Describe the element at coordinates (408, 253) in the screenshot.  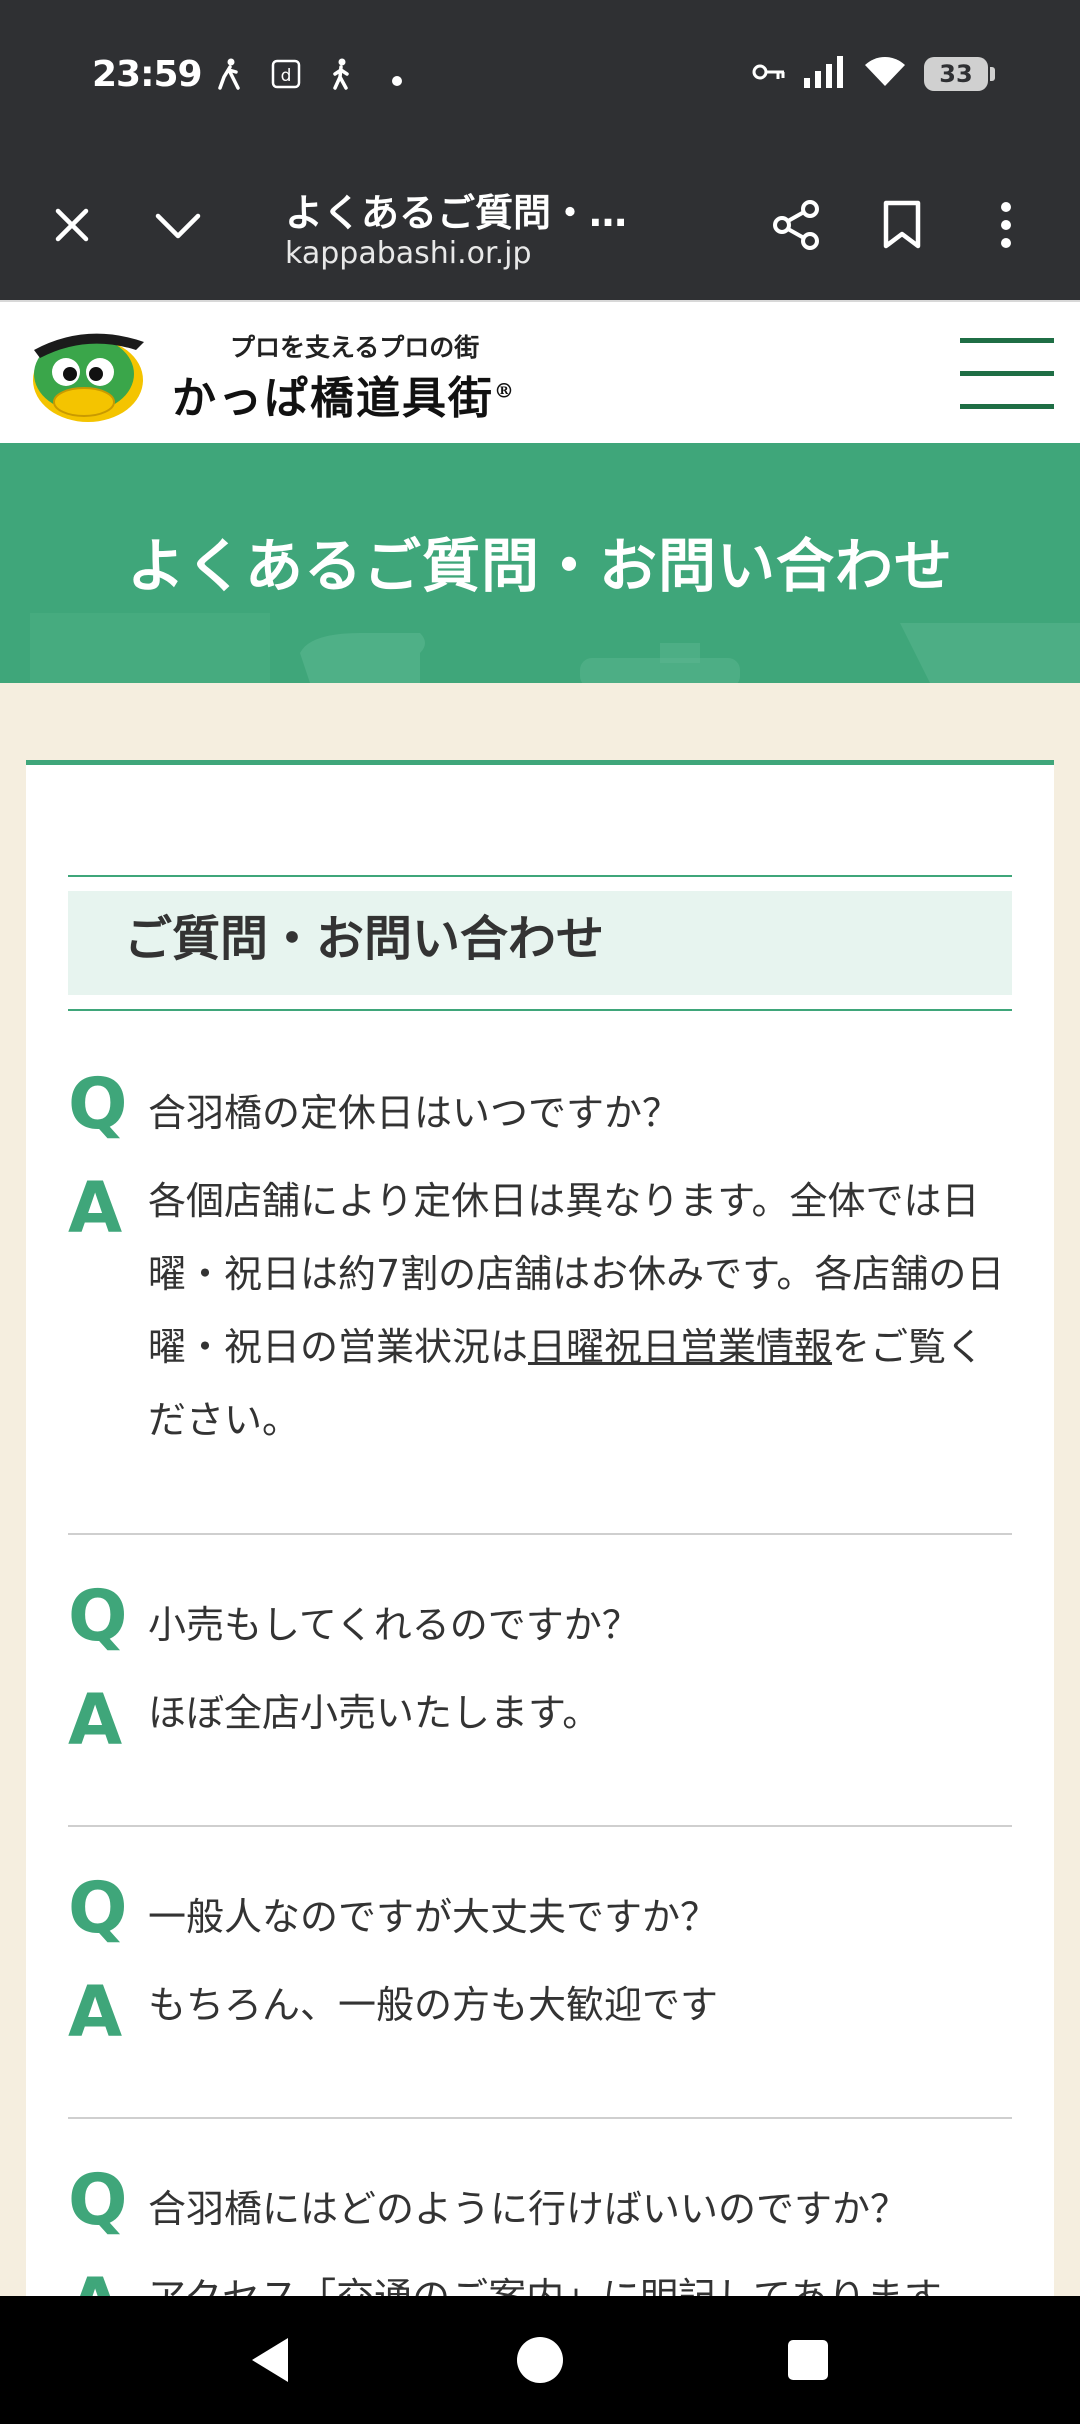
I see `page-url: kappabashi.or.jp` at that location.